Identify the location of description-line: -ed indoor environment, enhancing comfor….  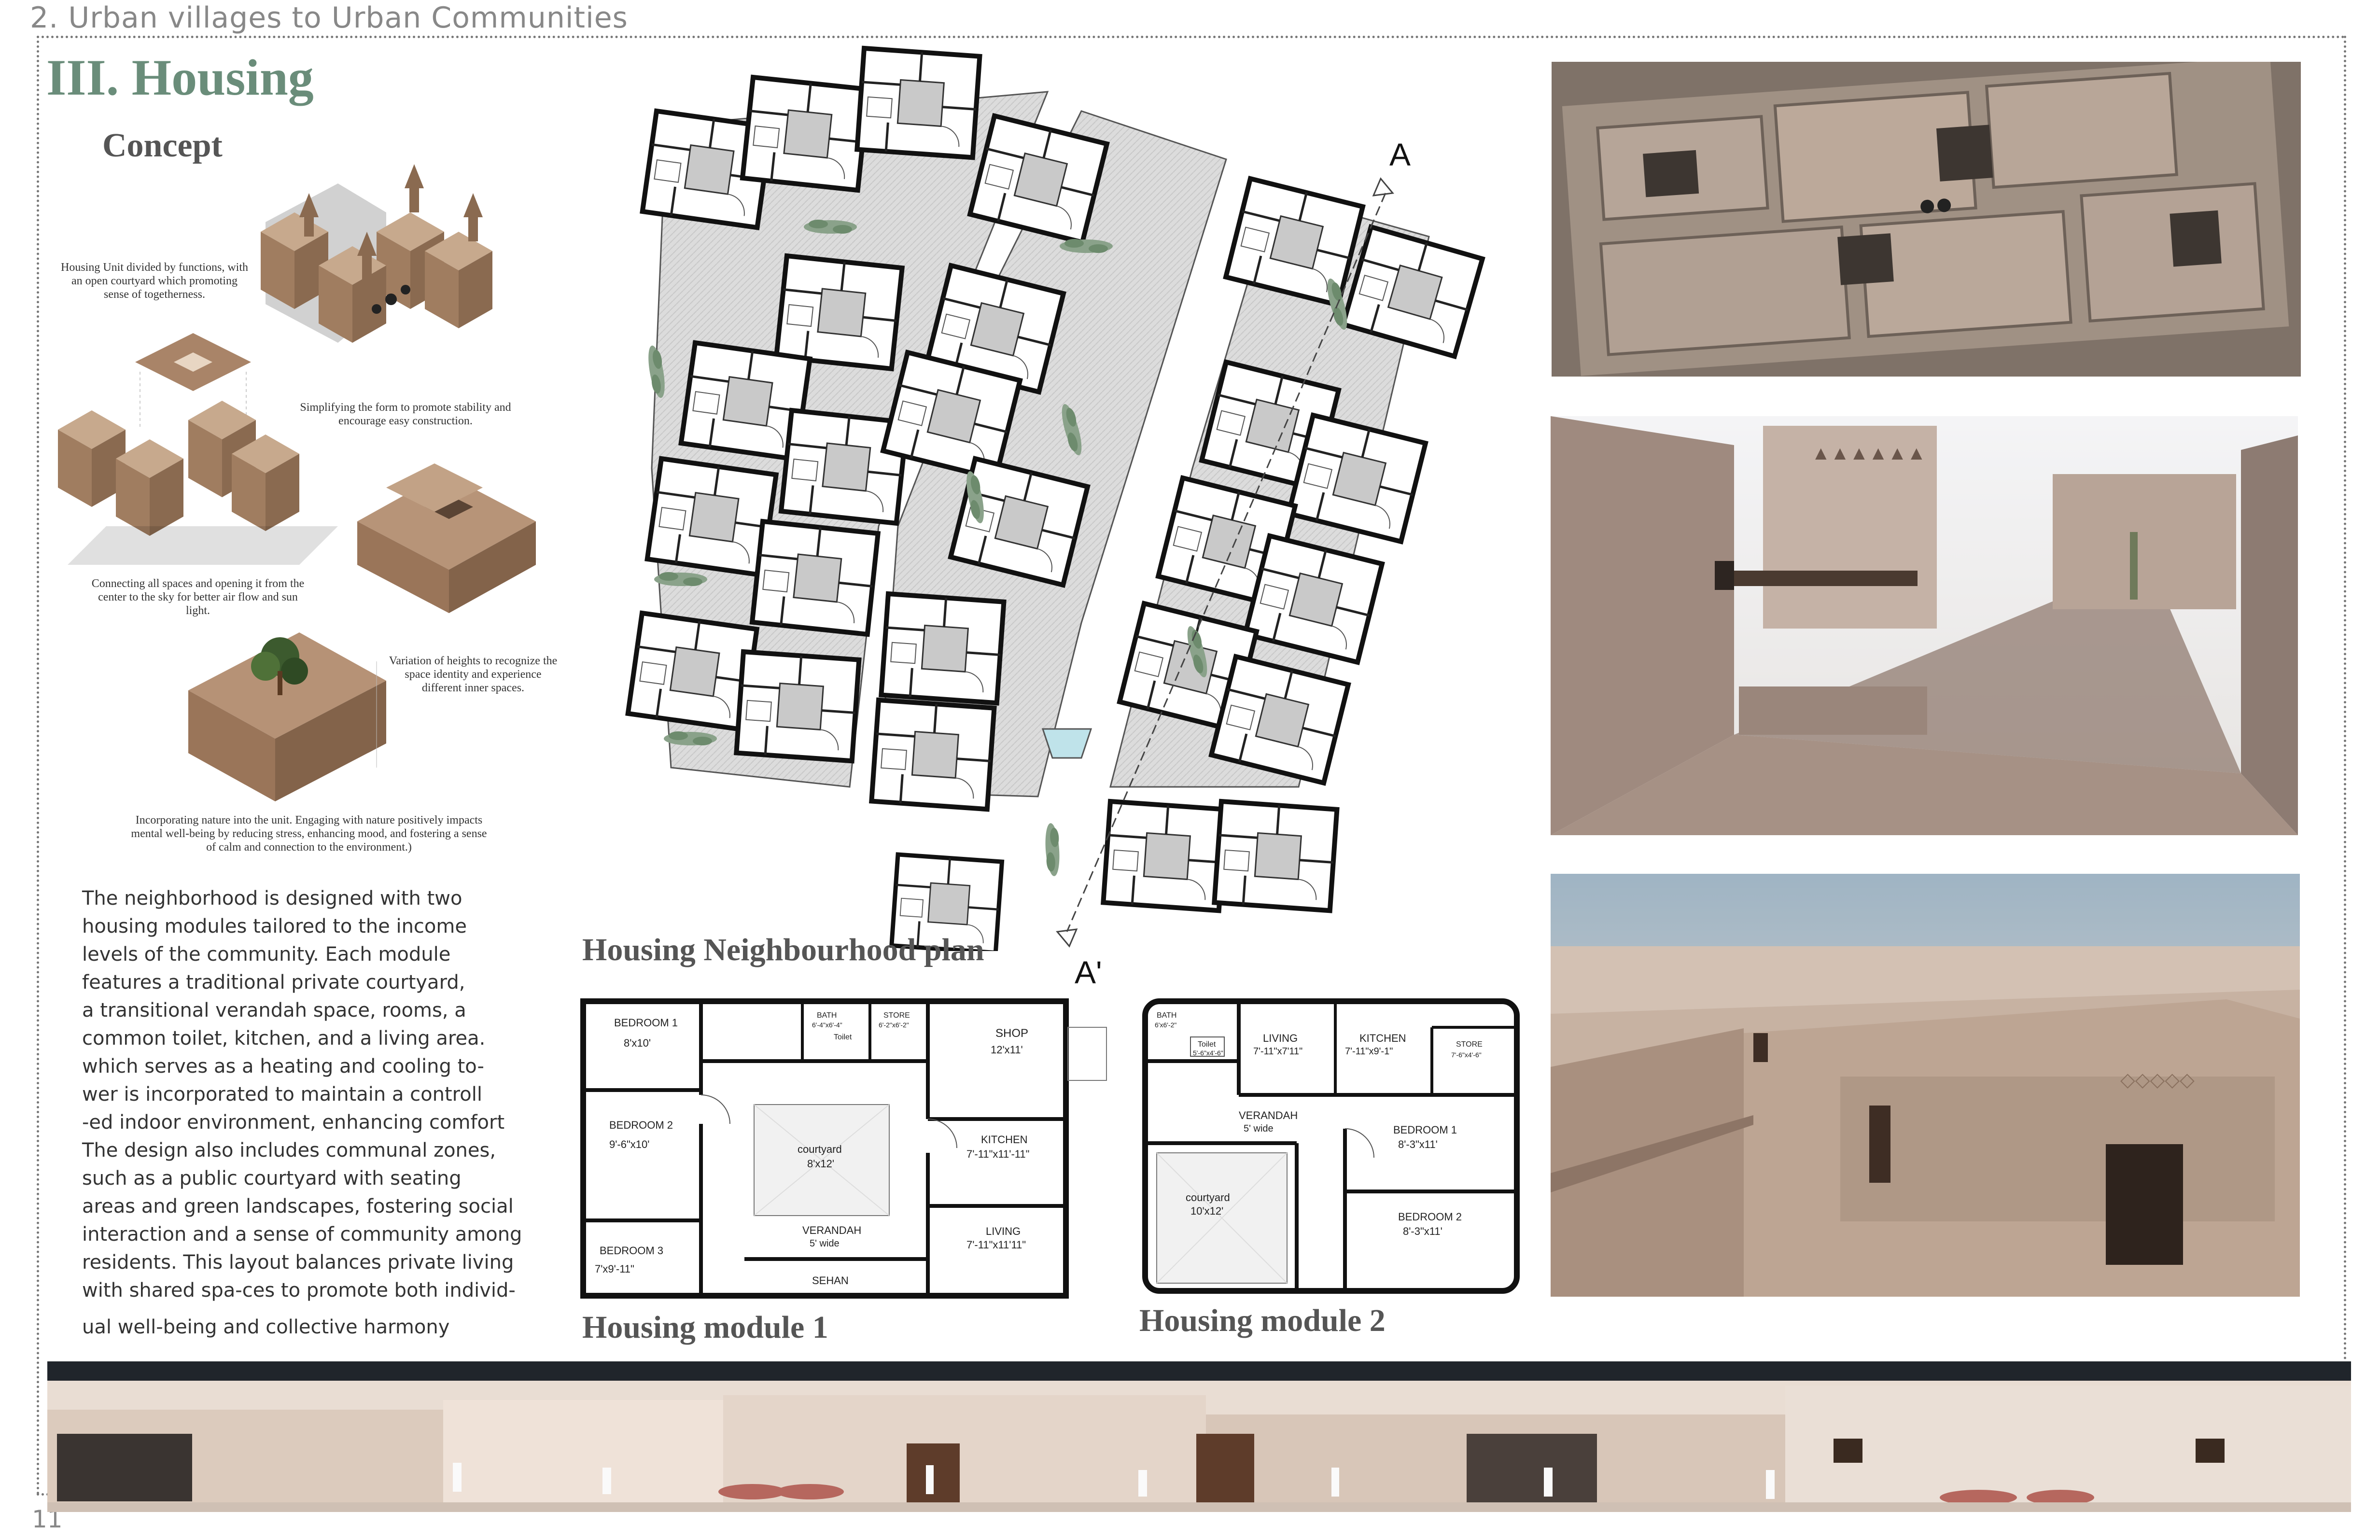
(294, 1122).